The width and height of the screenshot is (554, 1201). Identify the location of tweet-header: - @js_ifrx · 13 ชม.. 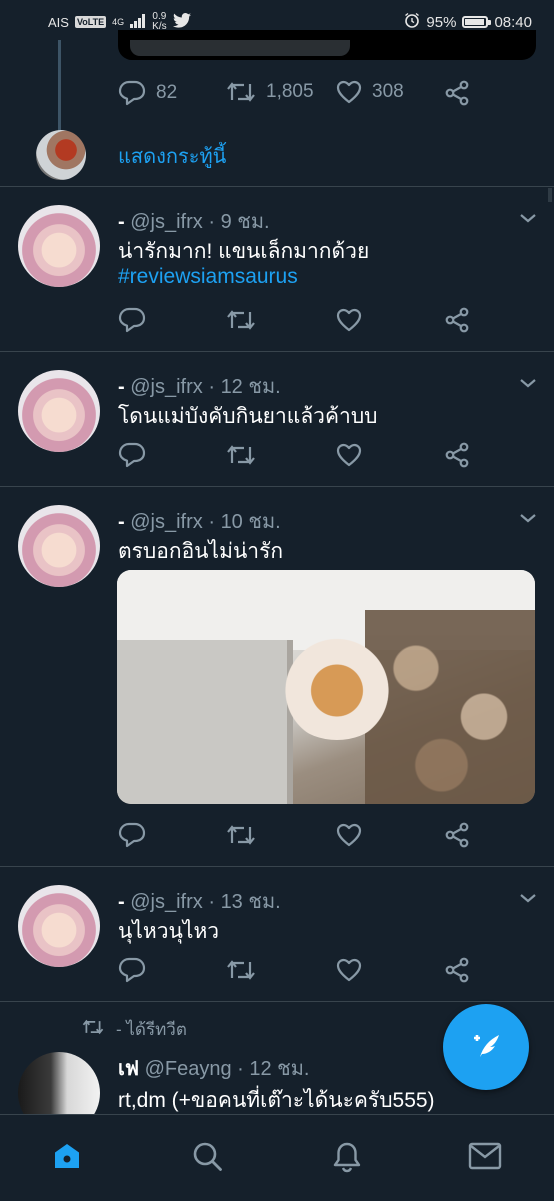
(199, 901).